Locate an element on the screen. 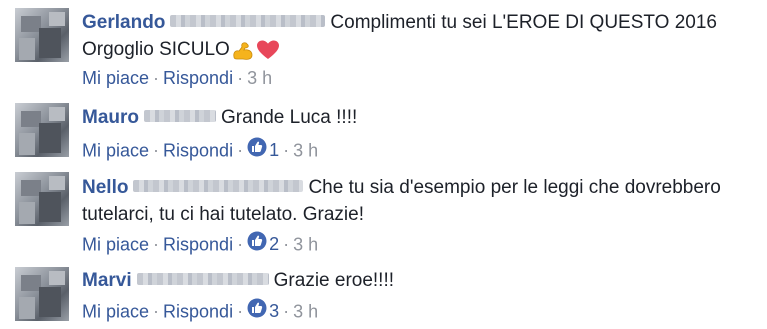 This screenshot has width=767, height=329. commenter-name: Gerlando is located at coordinates (123, 22).